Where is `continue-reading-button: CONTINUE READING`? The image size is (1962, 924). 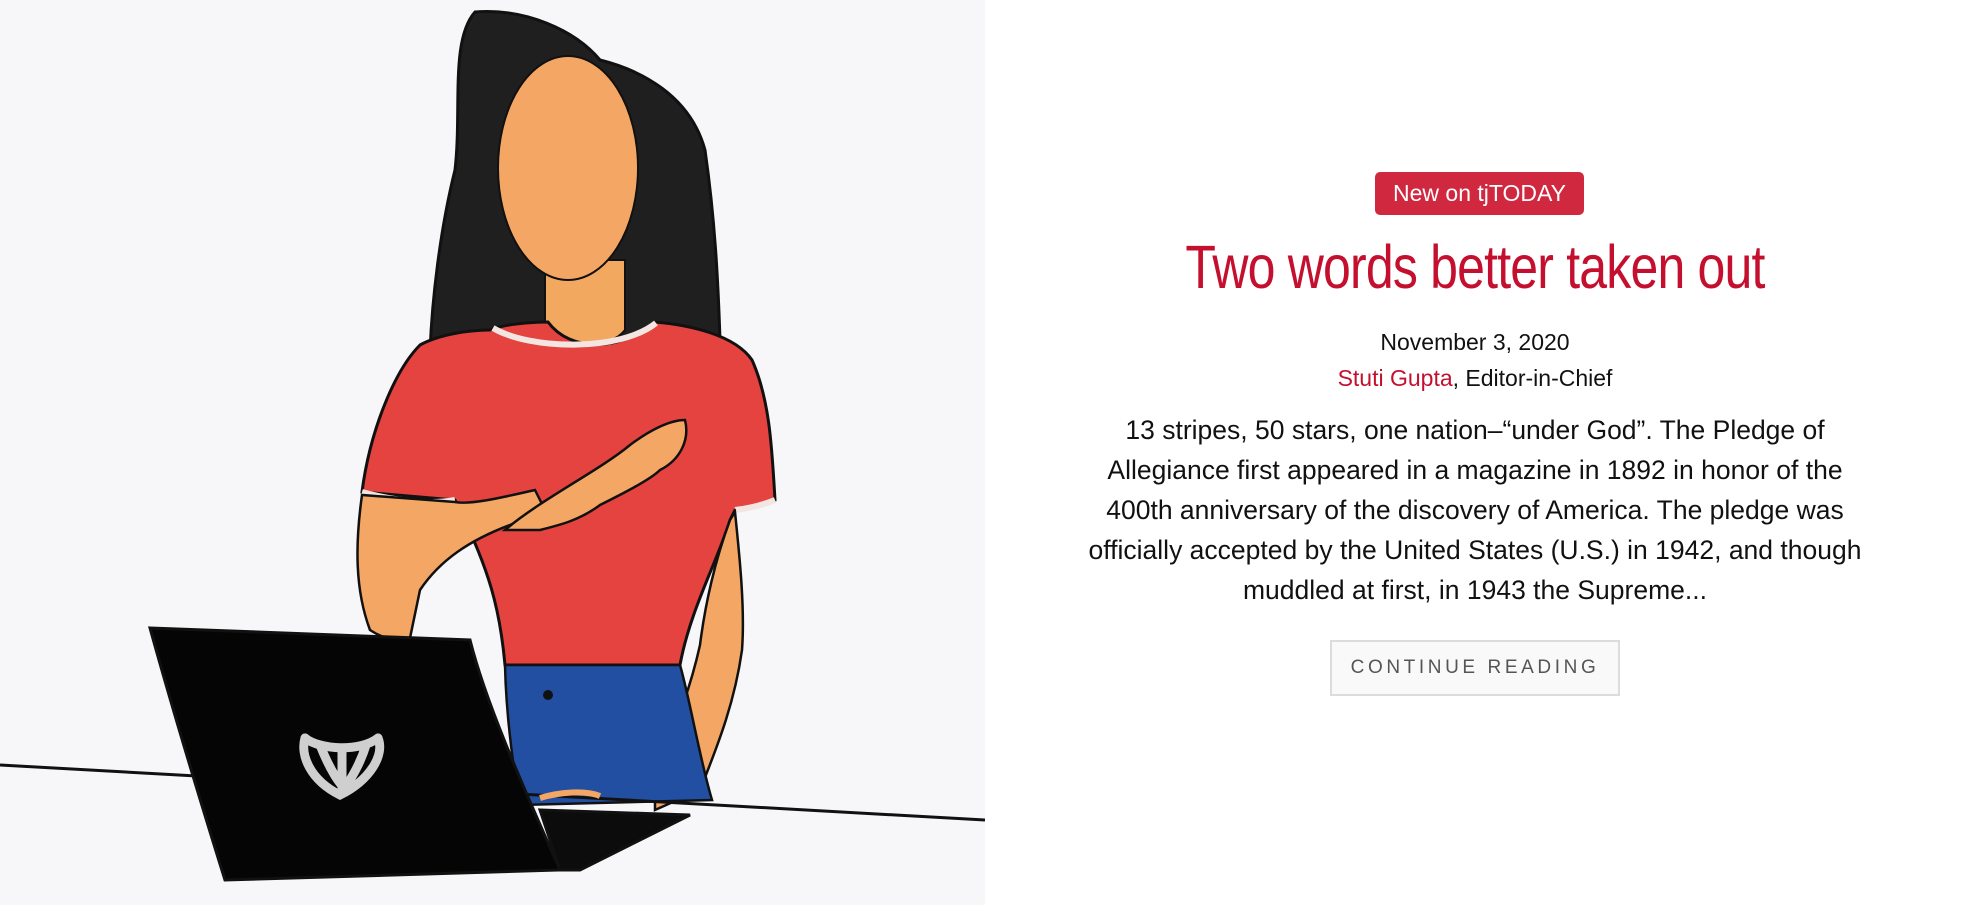 continue-reading-button: CONTINUE READING is located at coordinates (1475, 668).